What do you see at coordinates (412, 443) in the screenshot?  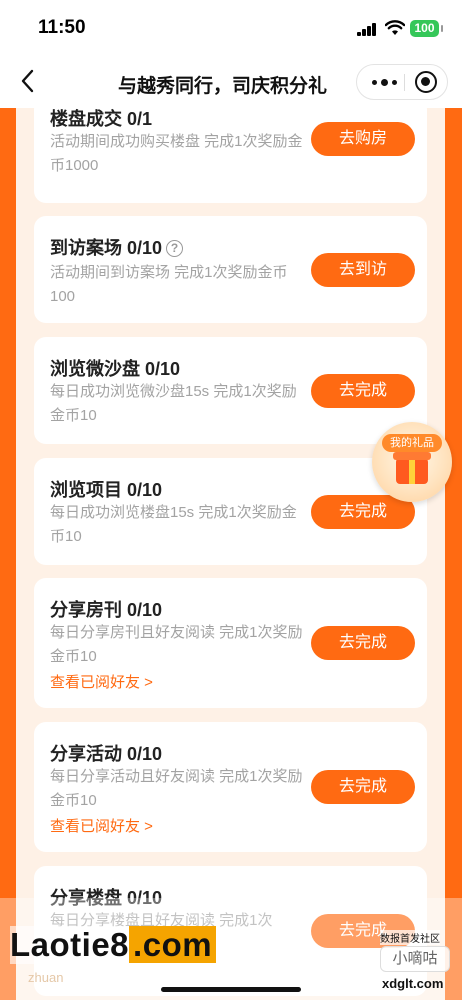 I see `gift-badge-label: 我的礼品` at bounding box center [412, 443].